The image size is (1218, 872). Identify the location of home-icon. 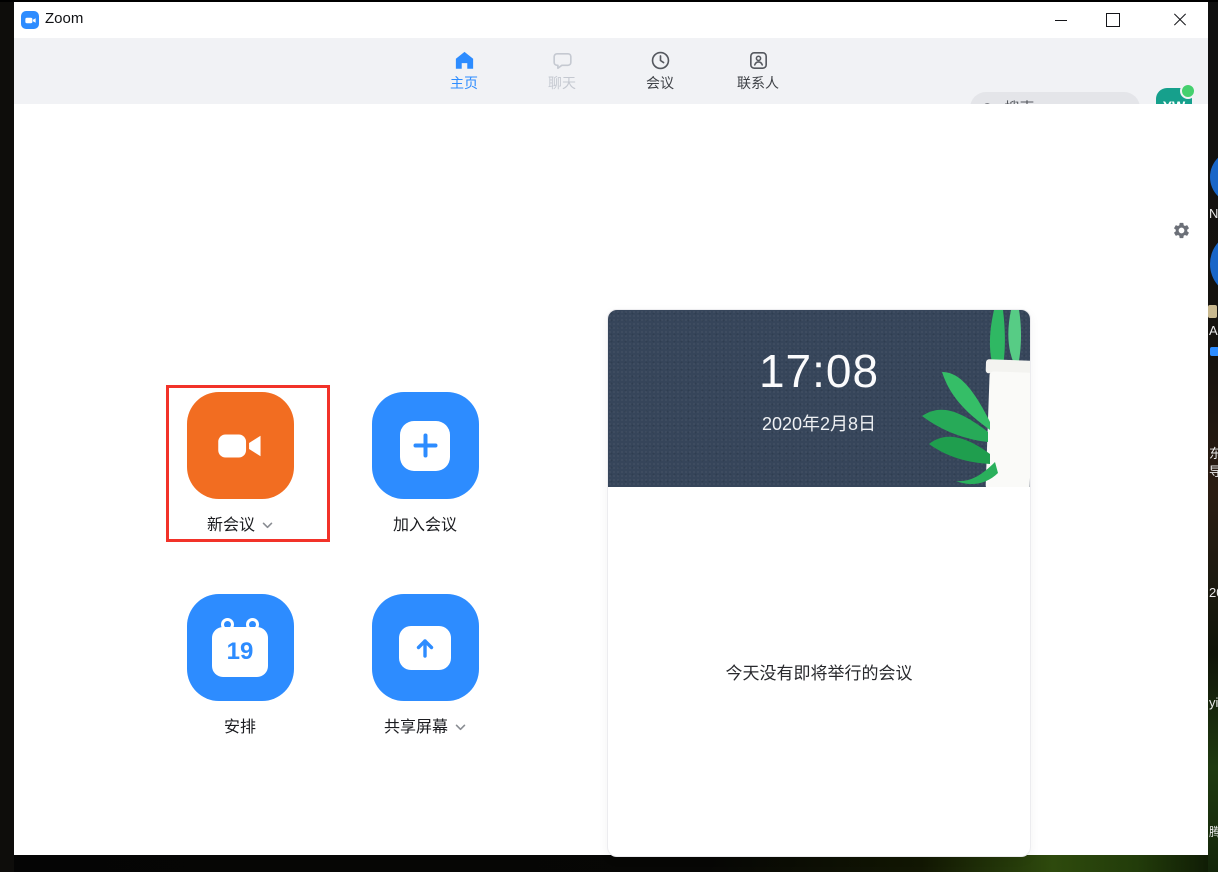
(464, 60).